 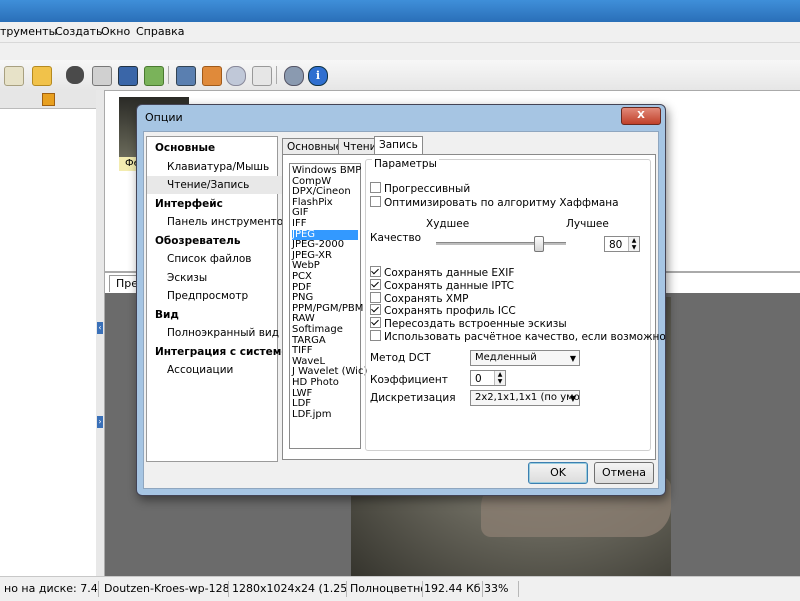 What do you see at coordinates (400, 358) in the screenshot?
I see `dct-method-label: Метод DCT` at bounding box center [400, 358].